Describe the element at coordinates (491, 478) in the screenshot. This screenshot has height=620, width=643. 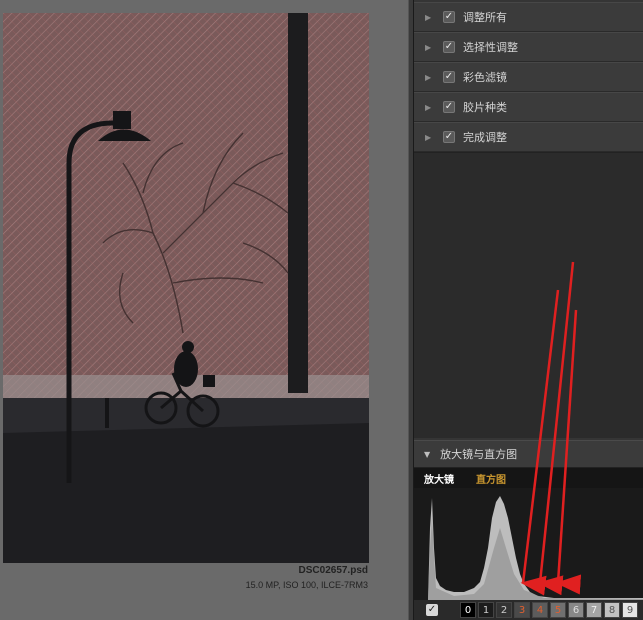
I see `tab-histogram: 直方图` at that location.